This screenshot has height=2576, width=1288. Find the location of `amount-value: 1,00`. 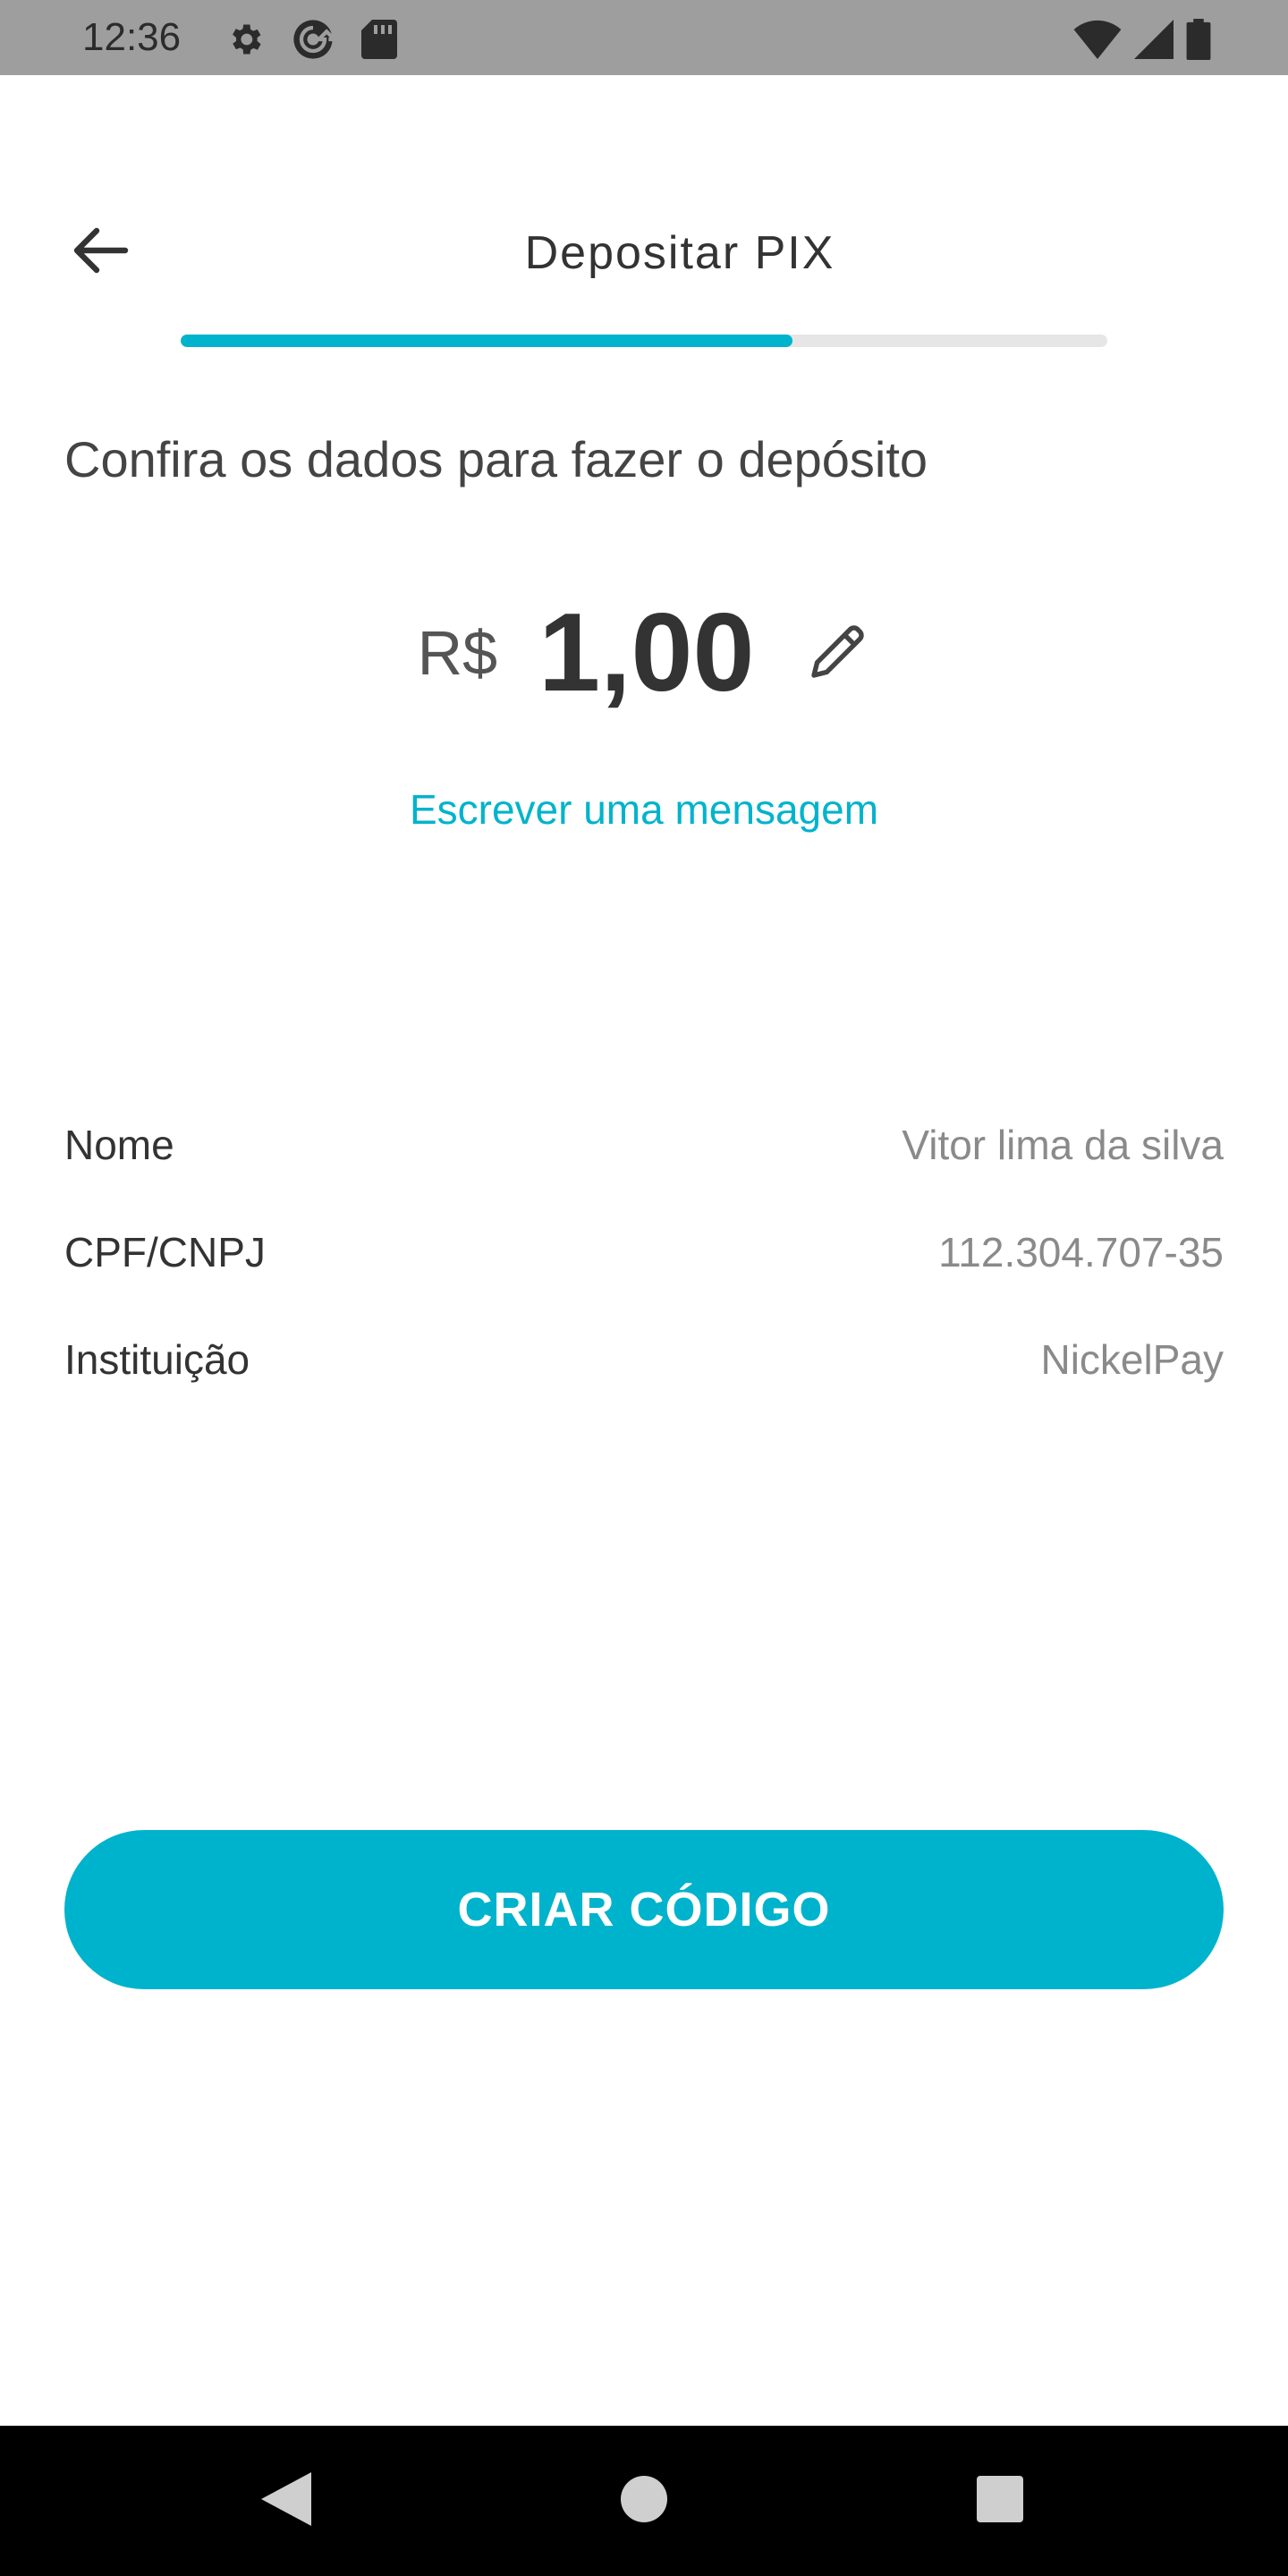

amount-value: 1,00 is located at coordinates (646, 653).